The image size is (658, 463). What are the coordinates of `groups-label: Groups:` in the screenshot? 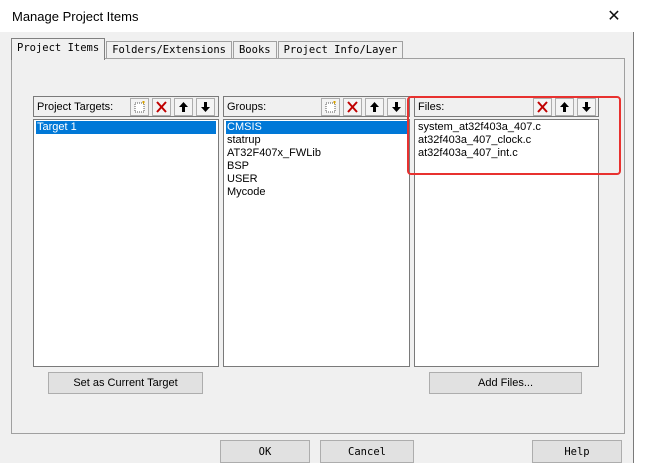 It's located at (247, 107).